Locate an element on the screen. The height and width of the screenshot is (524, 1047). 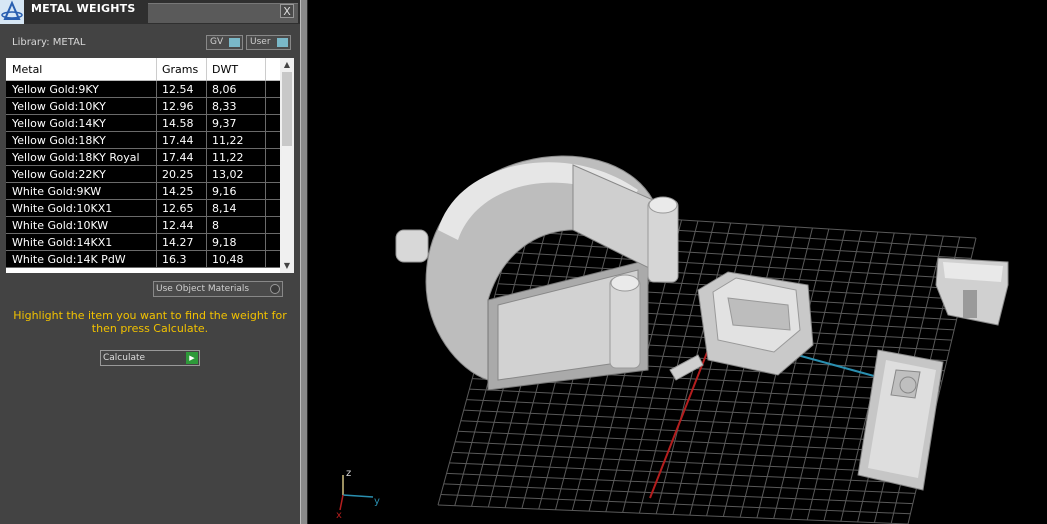
scroll-down-icon: ▼ is located at coordinates (287, 266).